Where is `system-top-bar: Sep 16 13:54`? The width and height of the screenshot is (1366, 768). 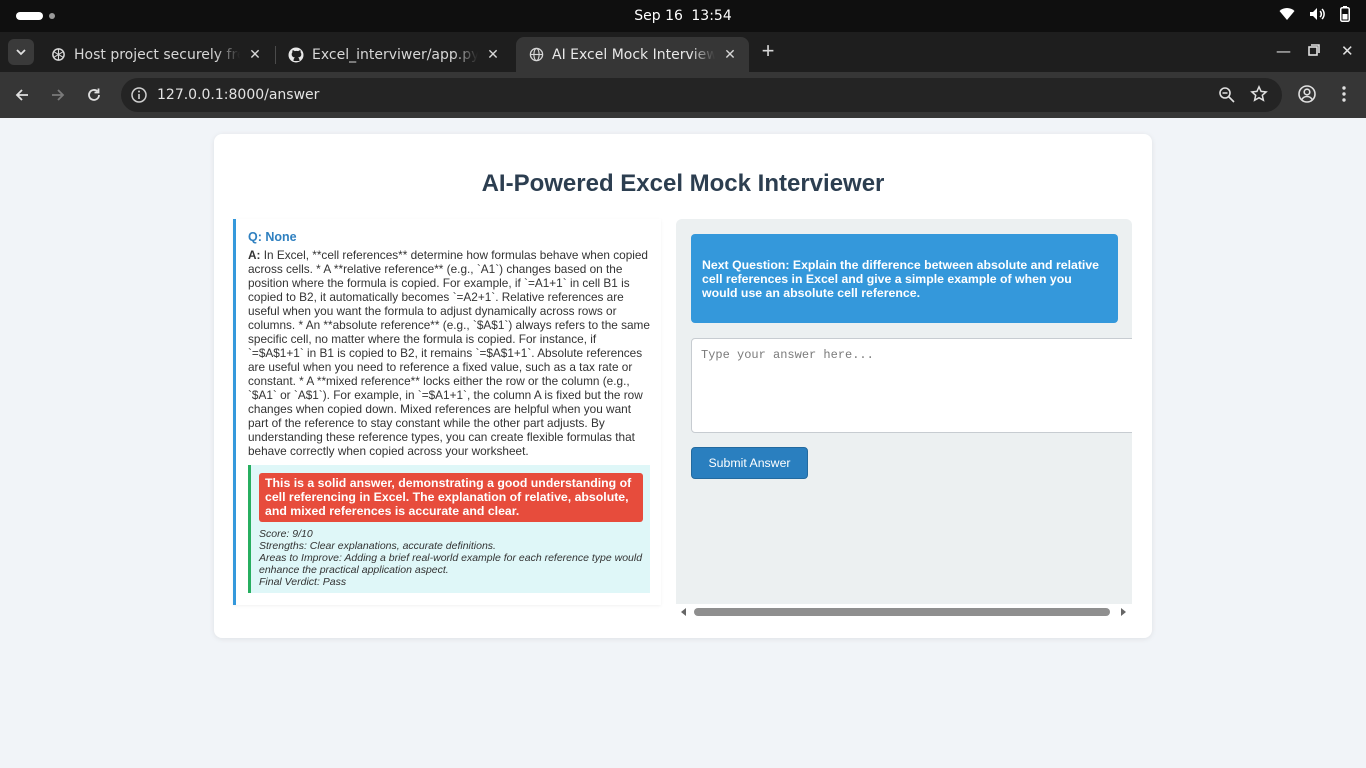 system-top-bar: Sep 16 13:54 is located at coordinates (683, 16).